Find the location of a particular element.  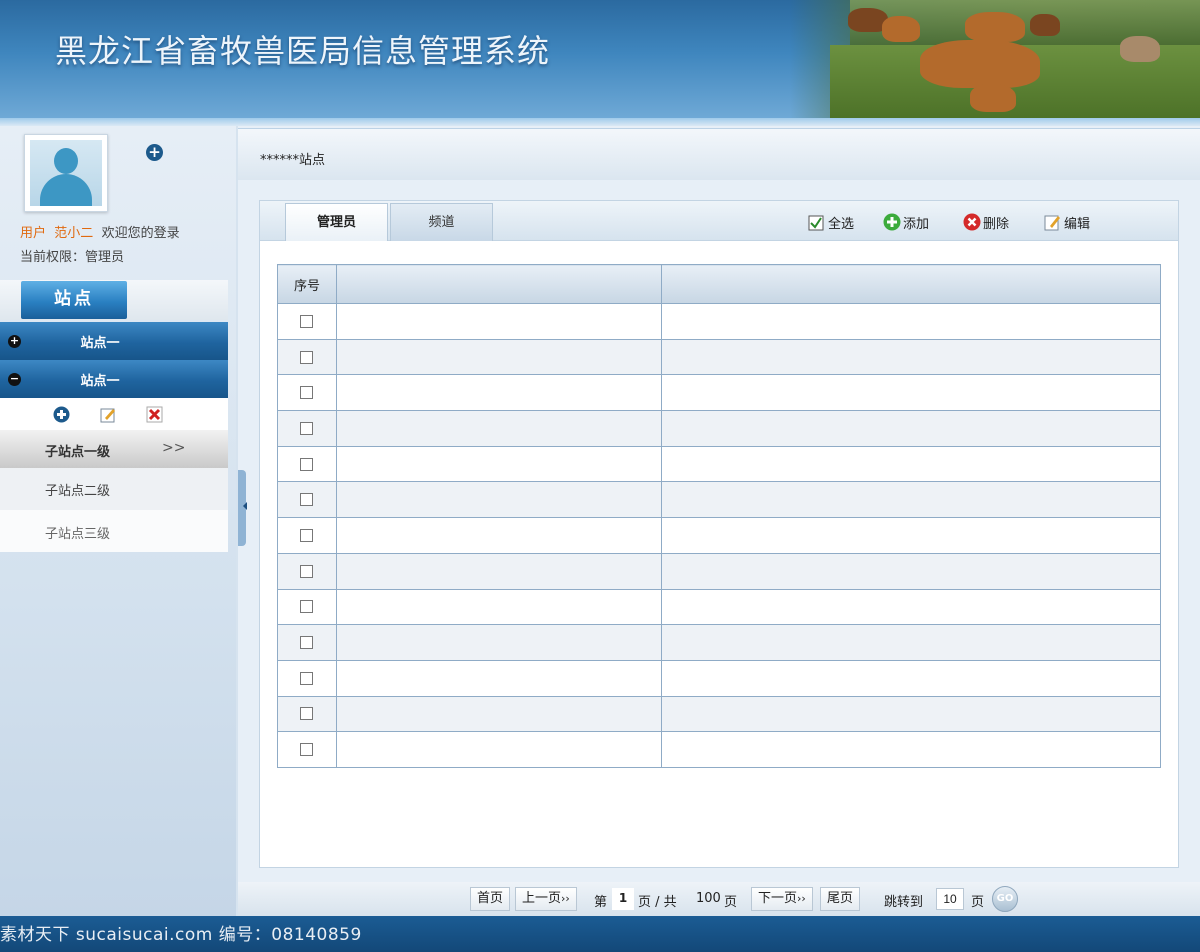

sub-site-level-3-label: 子站点三级 is located at coordinates (78, 534).